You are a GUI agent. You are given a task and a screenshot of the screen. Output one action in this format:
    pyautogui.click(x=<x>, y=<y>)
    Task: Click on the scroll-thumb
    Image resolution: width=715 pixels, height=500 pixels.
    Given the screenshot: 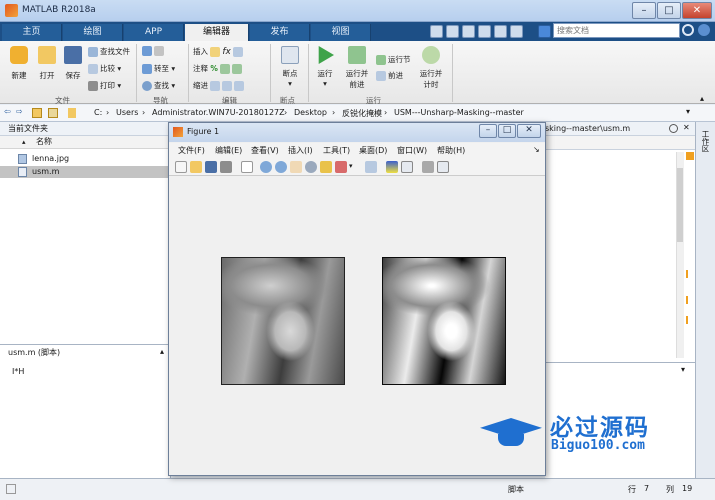 What is the action you would take?
    pyautogui.click(x=680, y=205)
    